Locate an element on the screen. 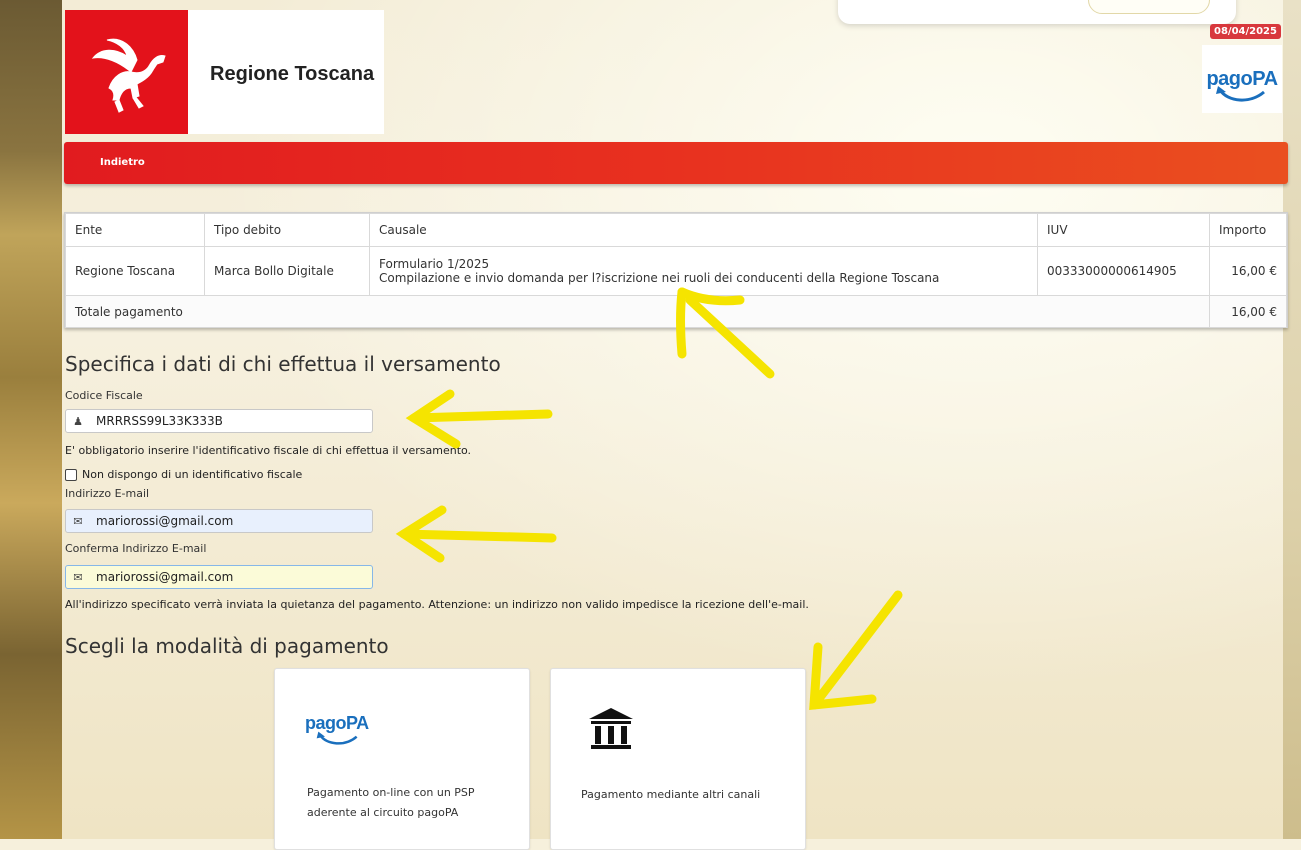  total-label: Totale pagamento is located at coordinates (637, 311).